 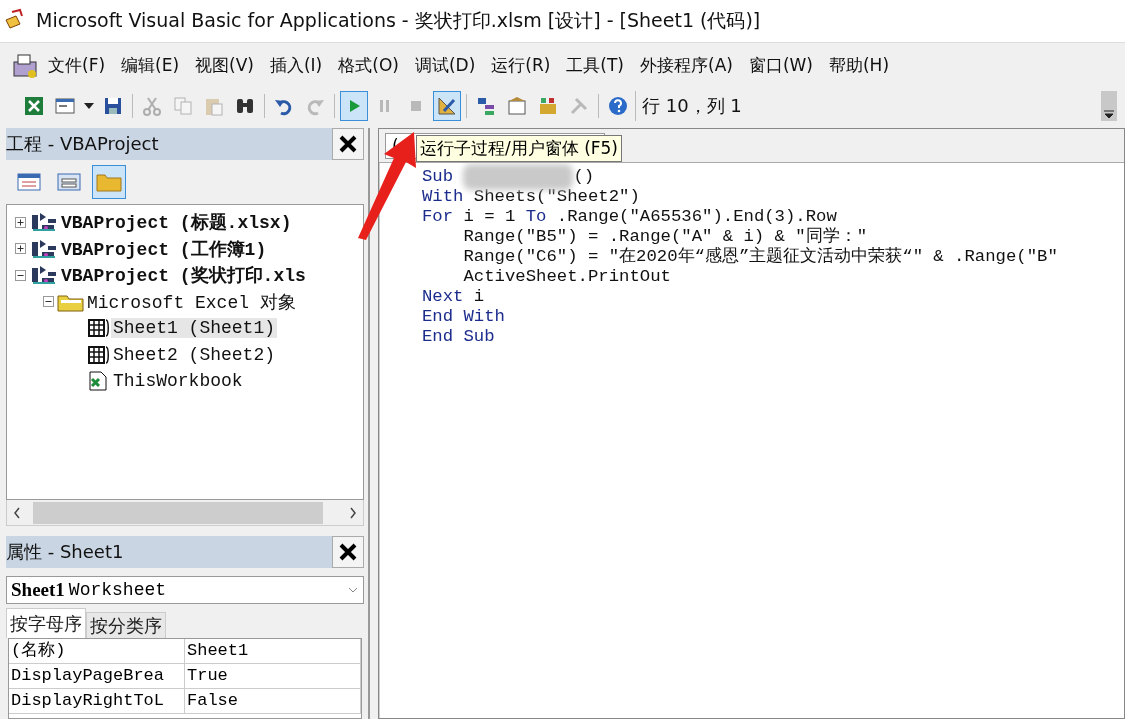 What do you see at coordinates (178, 381) in the screenshot?
I see `tree-item: ThisWorkbook` at bounding box center [178, 381].